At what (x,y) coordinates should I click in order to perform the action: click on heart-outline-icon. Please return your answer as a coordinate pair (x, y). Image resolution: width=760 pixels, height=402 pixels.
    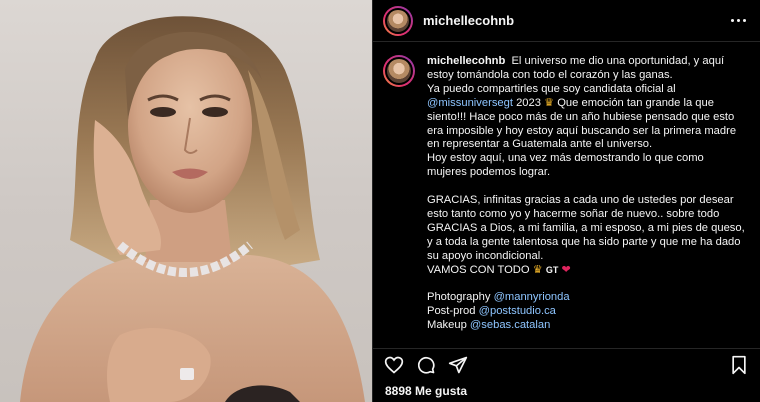
    Looking at the image, I should click on (394, 365).